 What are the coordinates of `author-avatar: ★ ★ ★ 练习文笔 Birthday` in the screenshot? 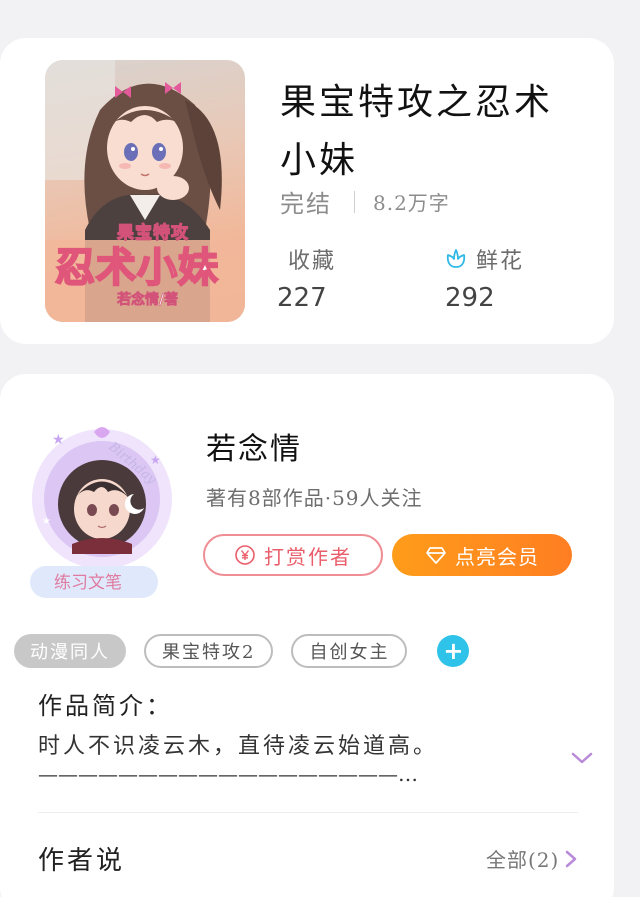 It's located at (102, 504).